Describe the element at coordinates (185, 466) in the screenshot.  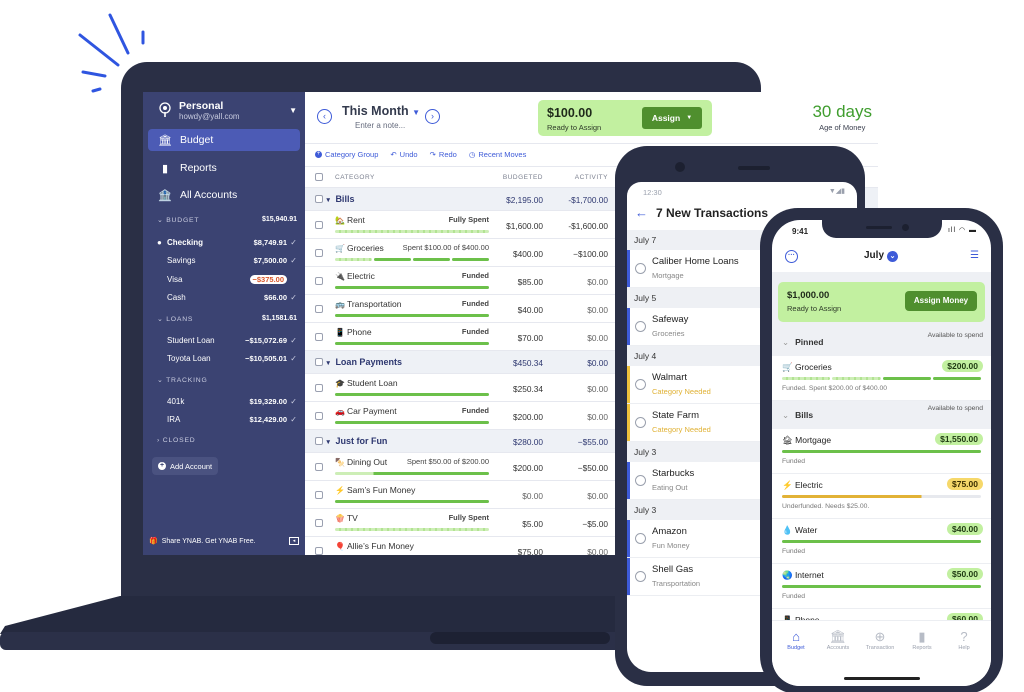
I see `add-account-button: + Add Account` at that location.